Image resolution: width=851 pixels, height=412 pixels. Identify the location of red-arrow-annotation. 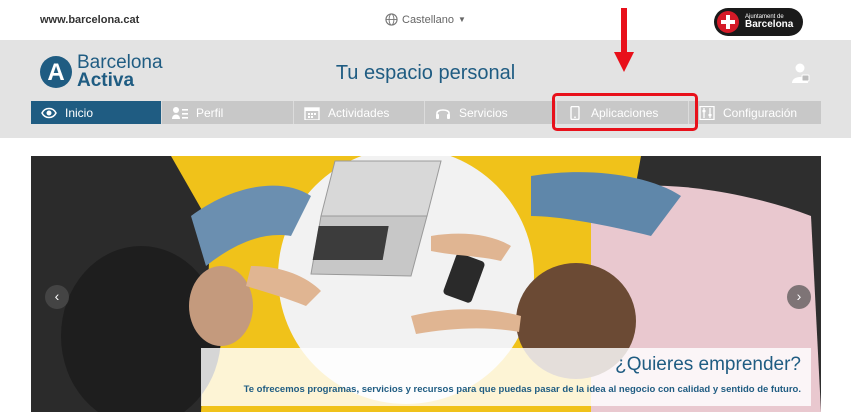
(624, 40).